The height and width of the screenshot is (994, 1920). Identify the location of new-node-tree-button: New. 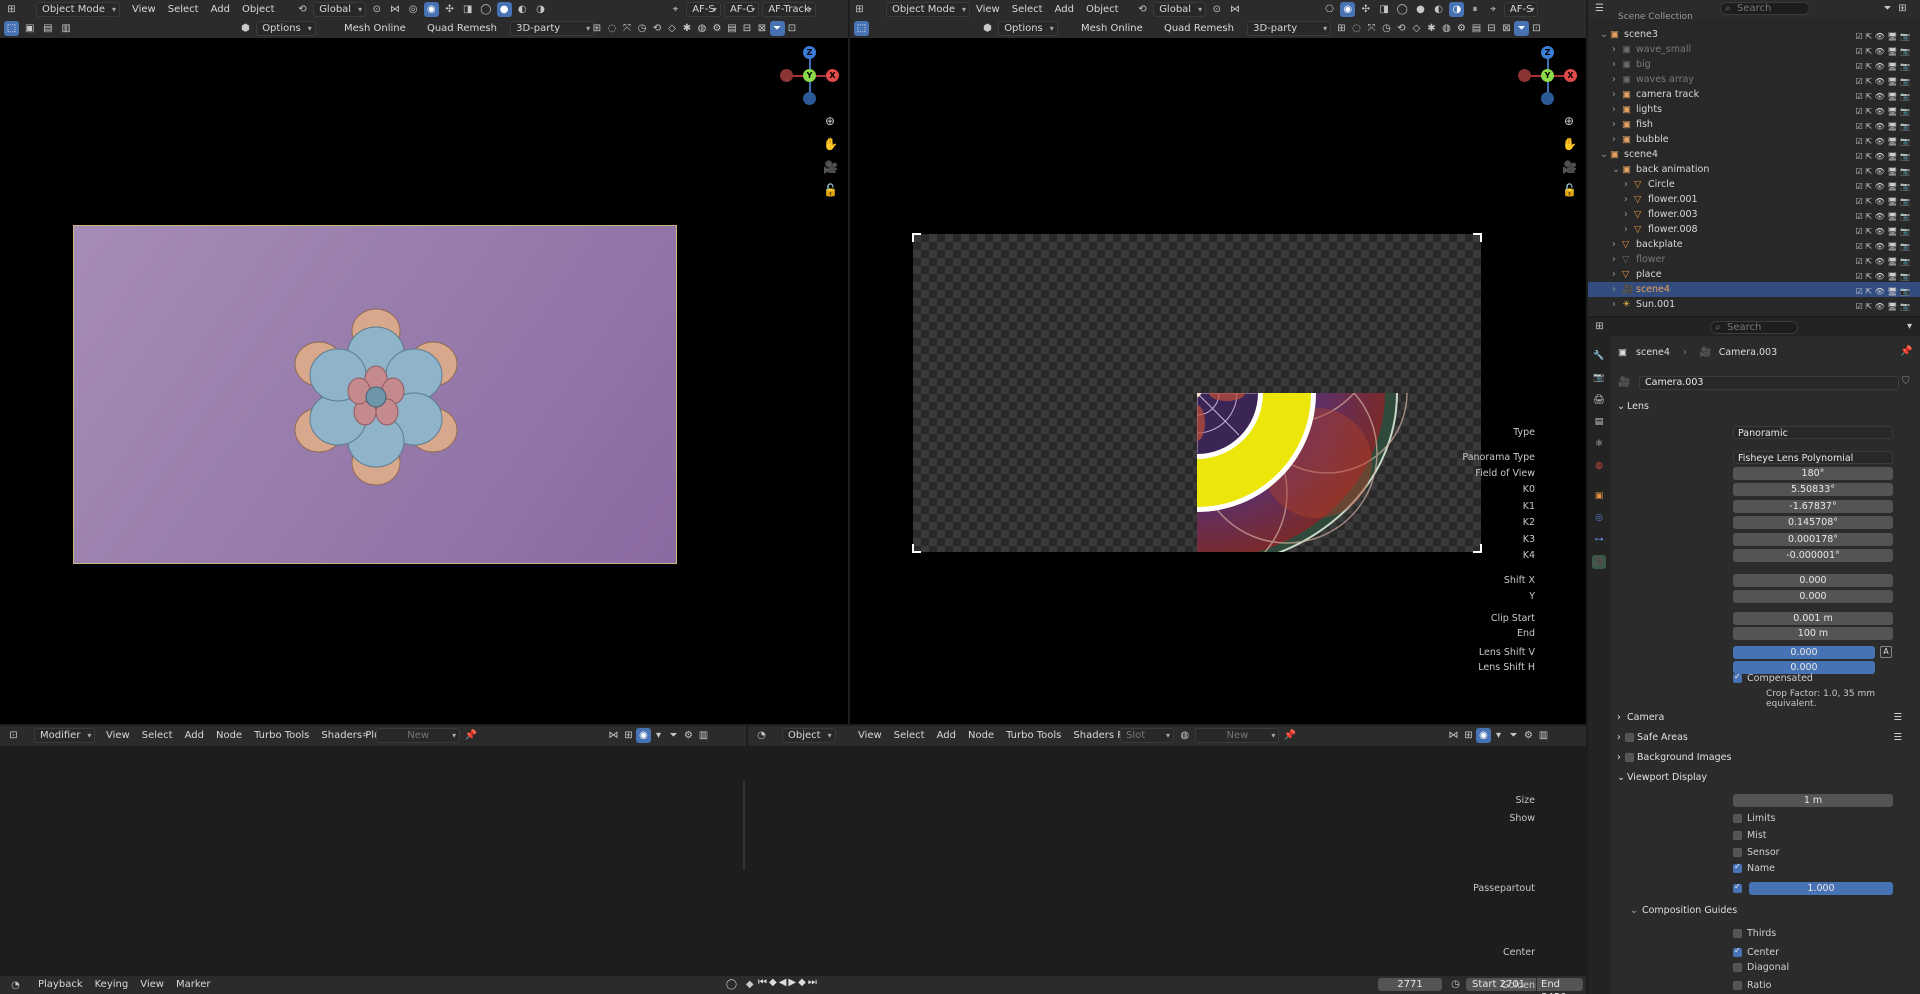
(418, 735).